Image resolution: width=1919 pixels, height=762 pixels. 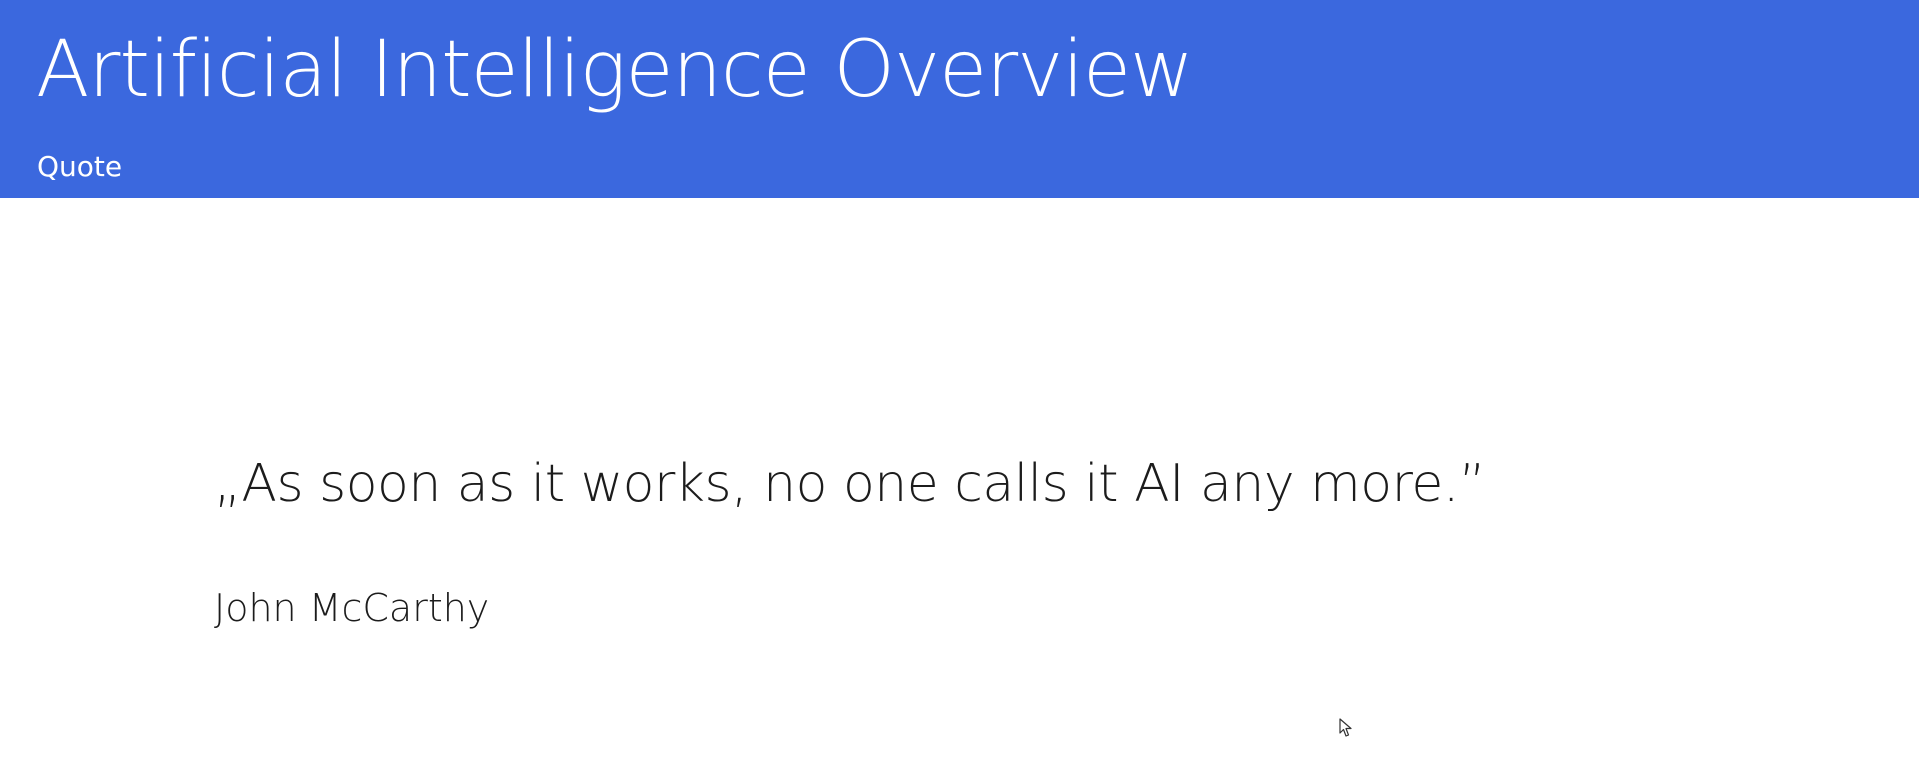 I want to click on mouse-pointer-icon, so click(x=1345, y=727).